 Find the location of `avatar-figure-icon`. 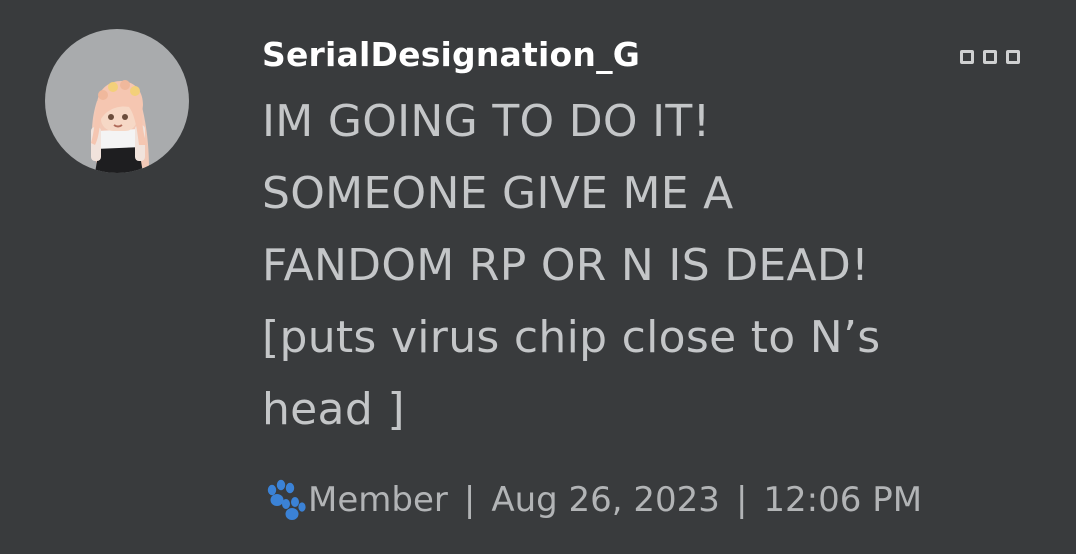

avatar-figure-icon is located at coordinates (120, 126).